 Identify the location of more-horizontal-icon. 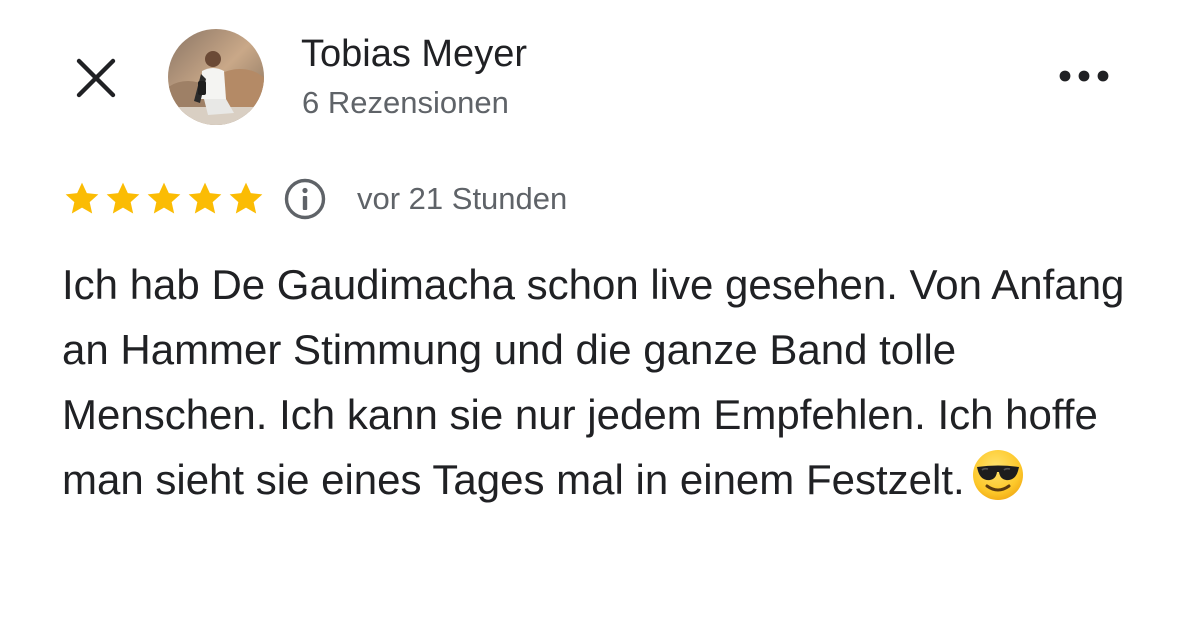
(1084, 76).